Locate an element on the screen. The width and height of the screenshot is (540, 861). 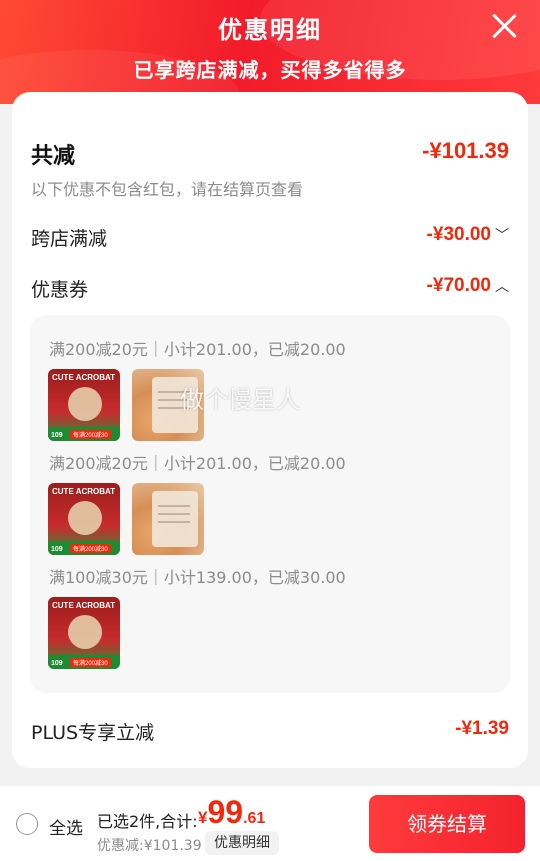
discount-detail-header: 优惠明细 已享跨店满减，买得多省得多 is located at coordinates (270, 52).